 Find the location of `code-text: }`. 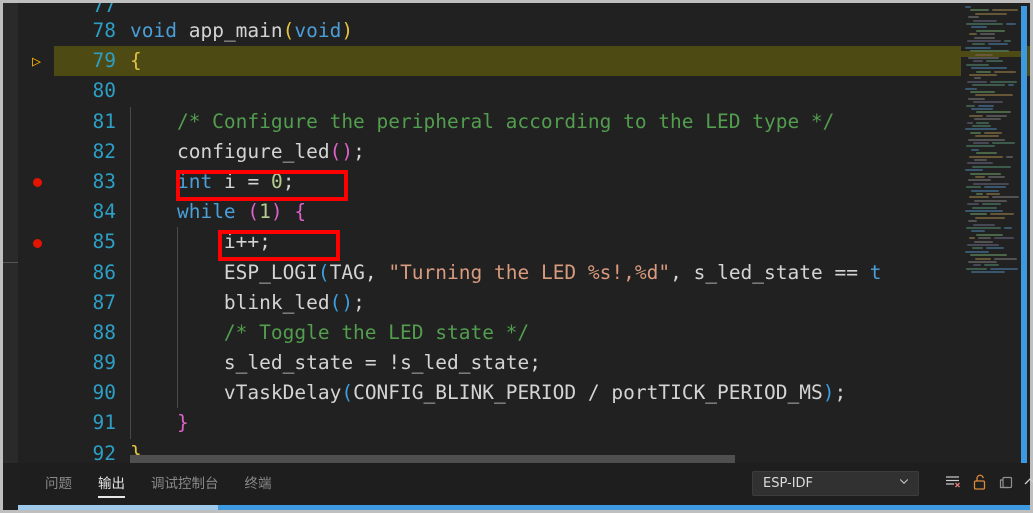

code-text: } is located at coordinates (182, 423).